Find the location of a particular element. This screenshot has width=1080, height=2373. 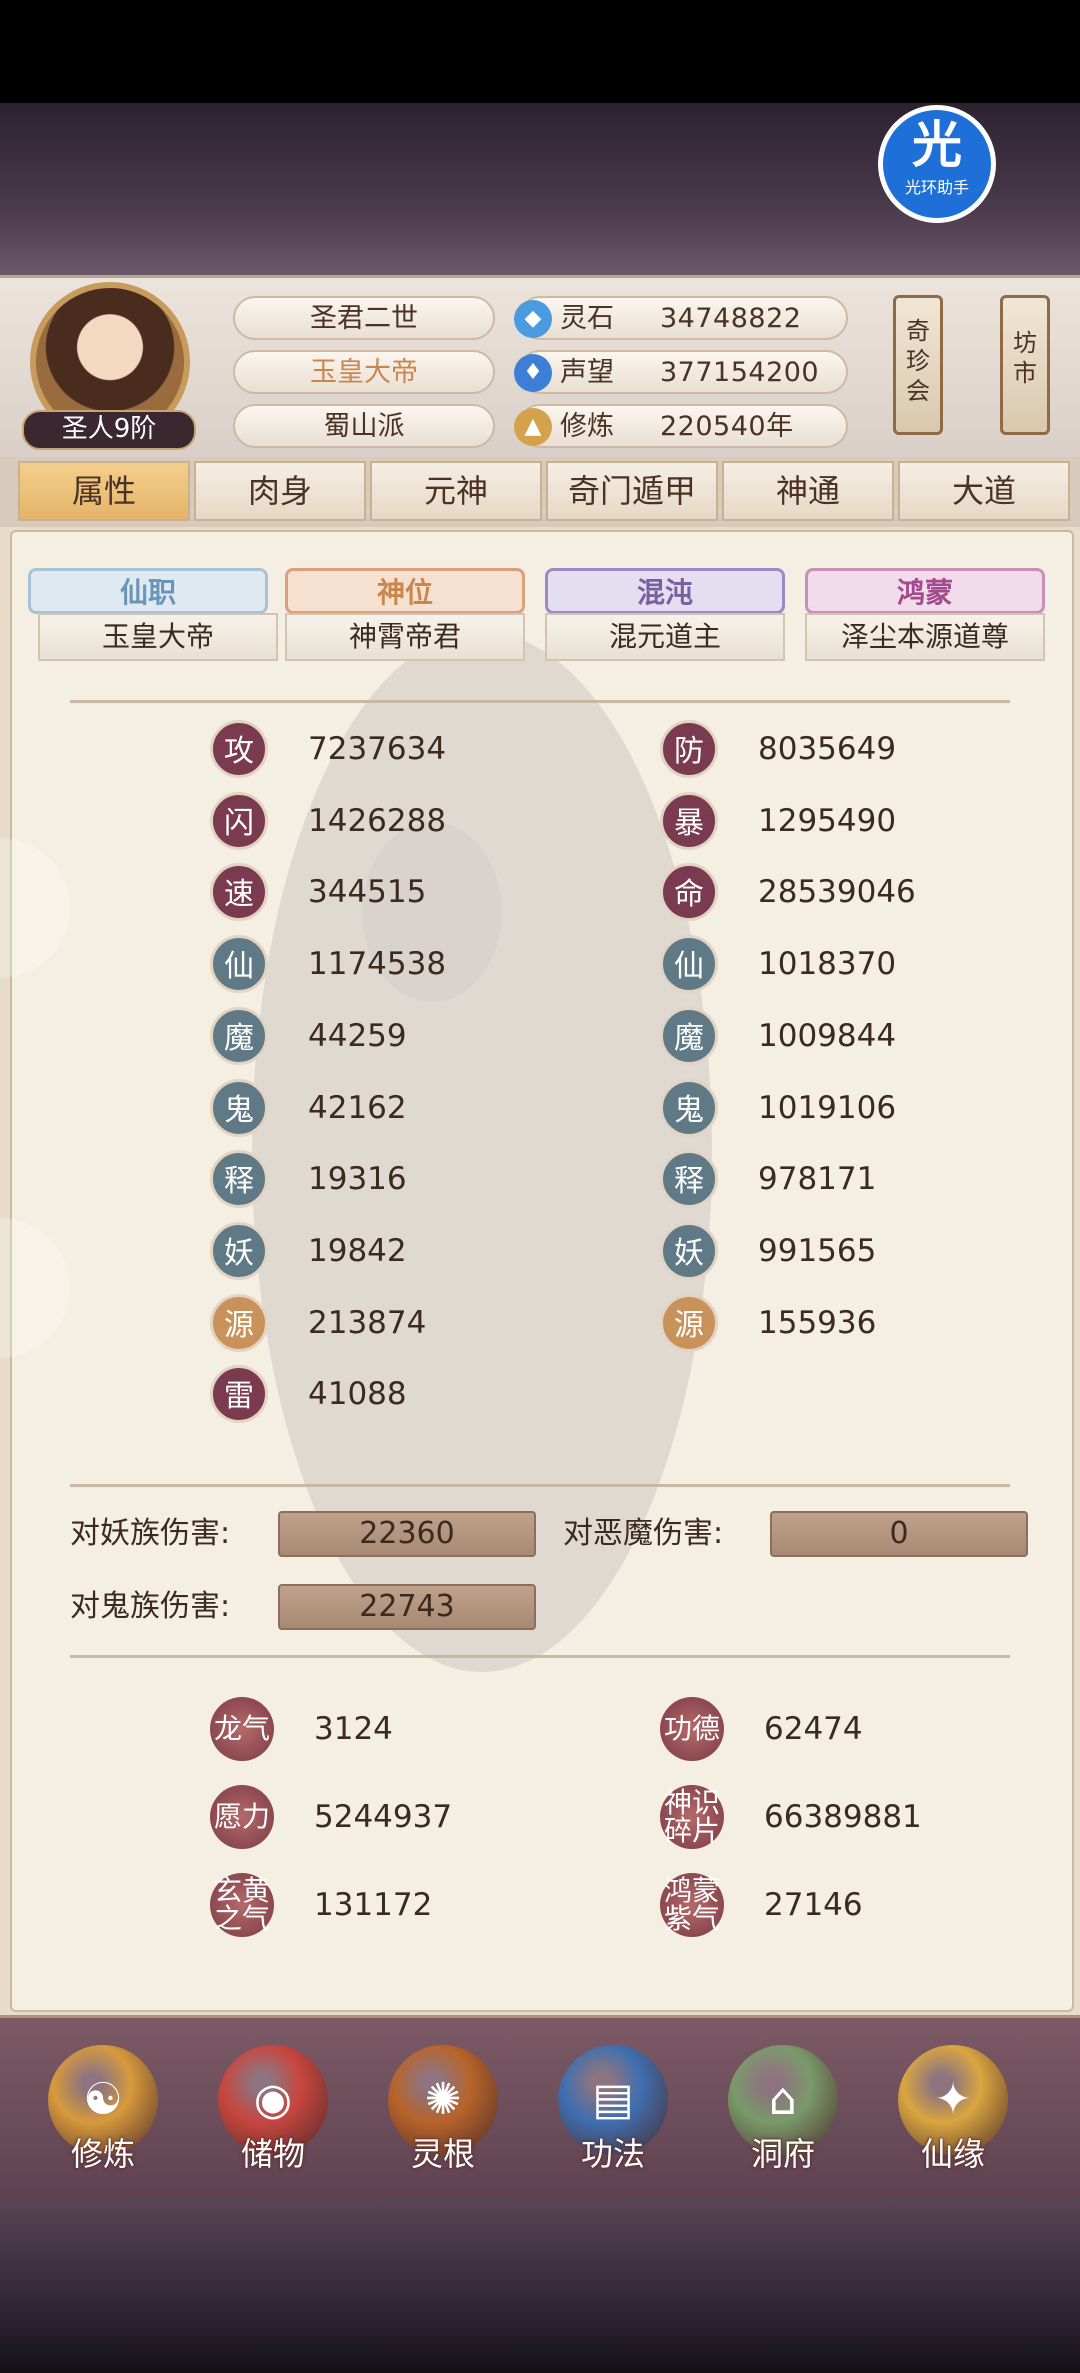

tab-spirit: 元神 is located at coordinates (456, 491).